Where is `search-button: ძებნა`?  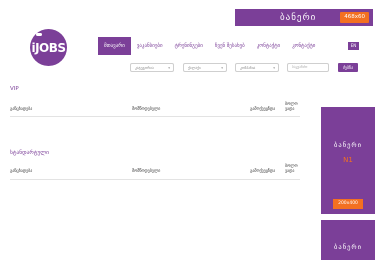
search-button: ძებნა is located at coordinates (348, 67).